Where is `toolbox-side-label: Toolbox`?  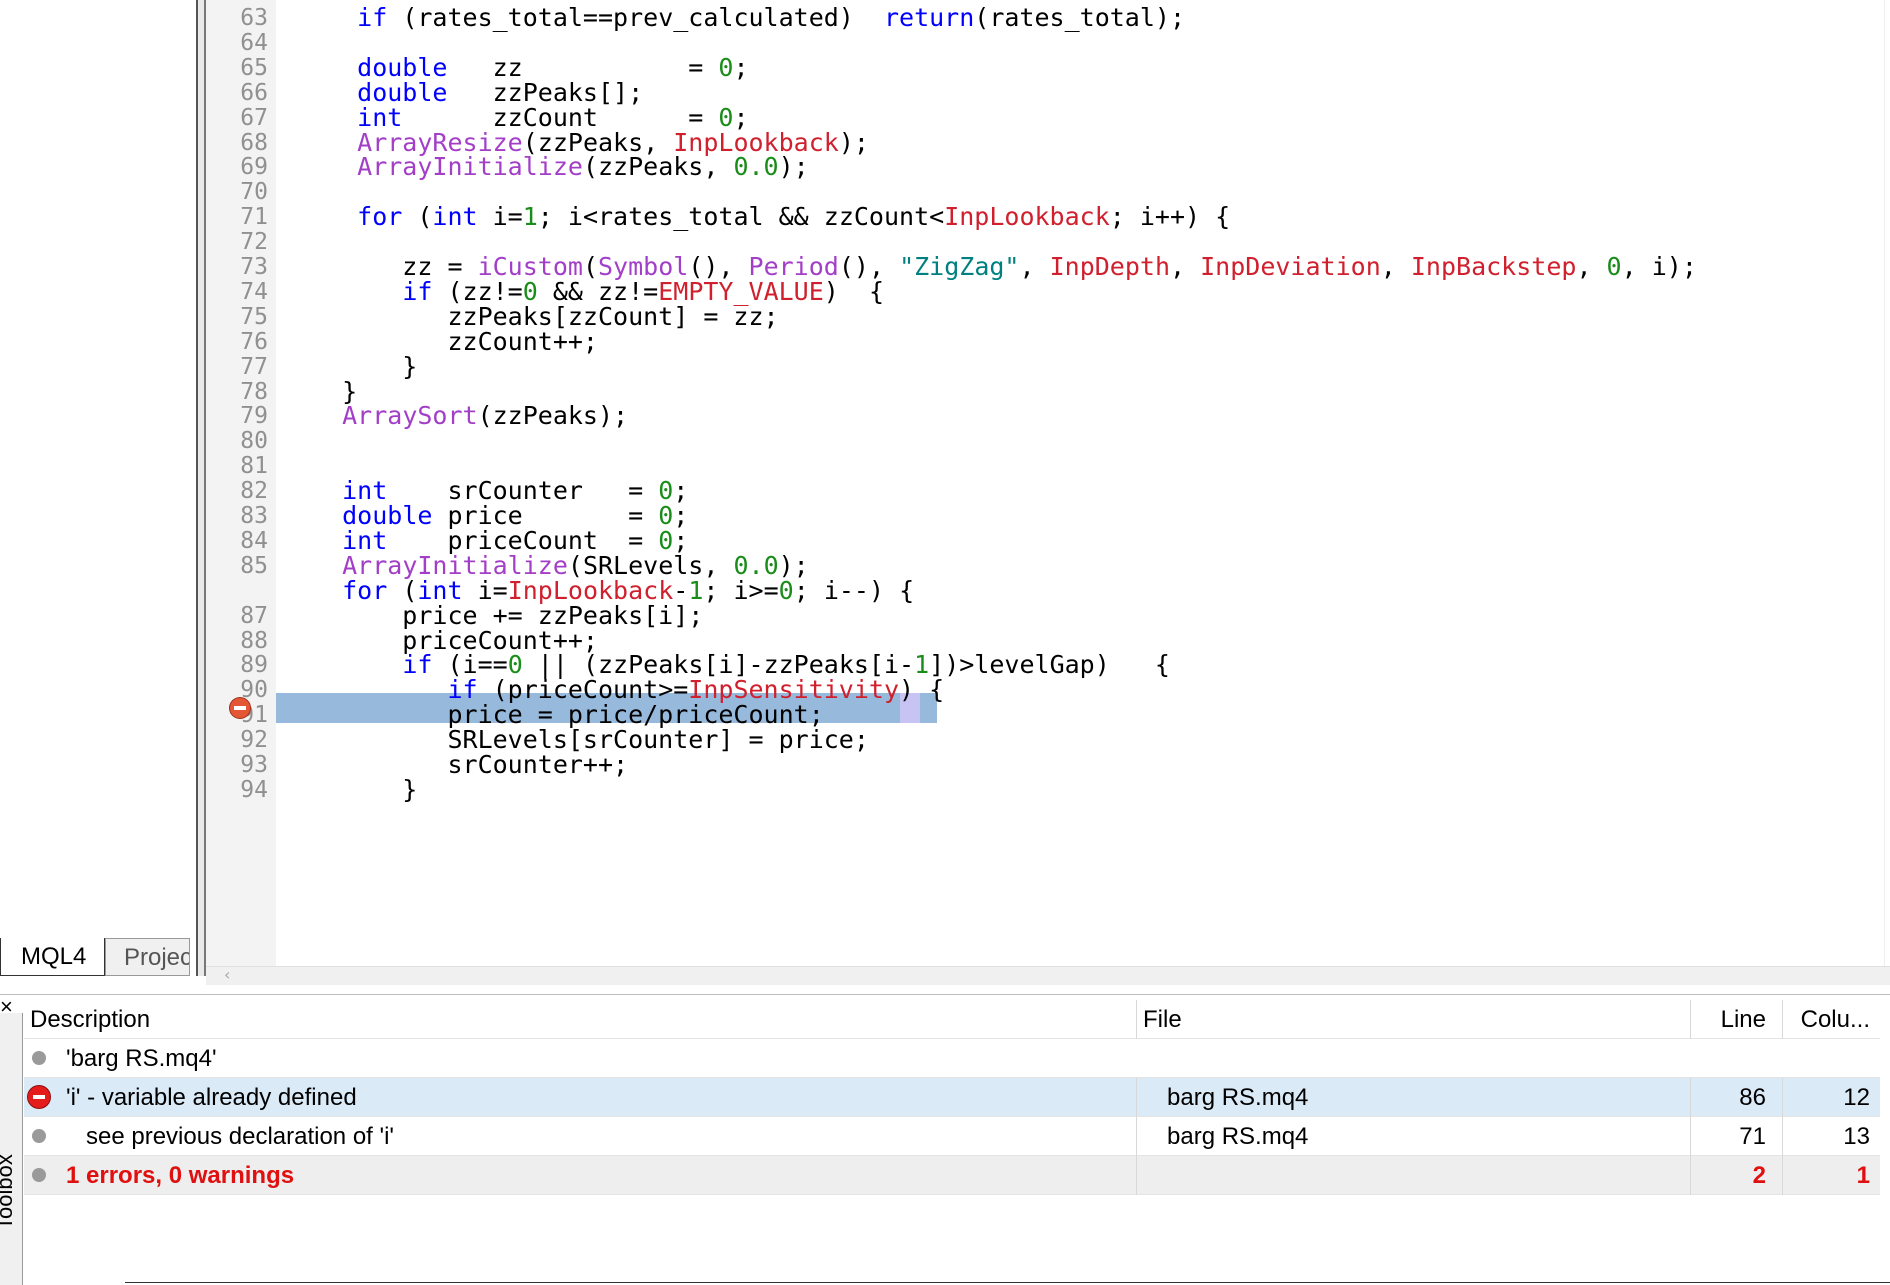 toolbox-side-label: Toolbox is located at coordinates (8, 1192).